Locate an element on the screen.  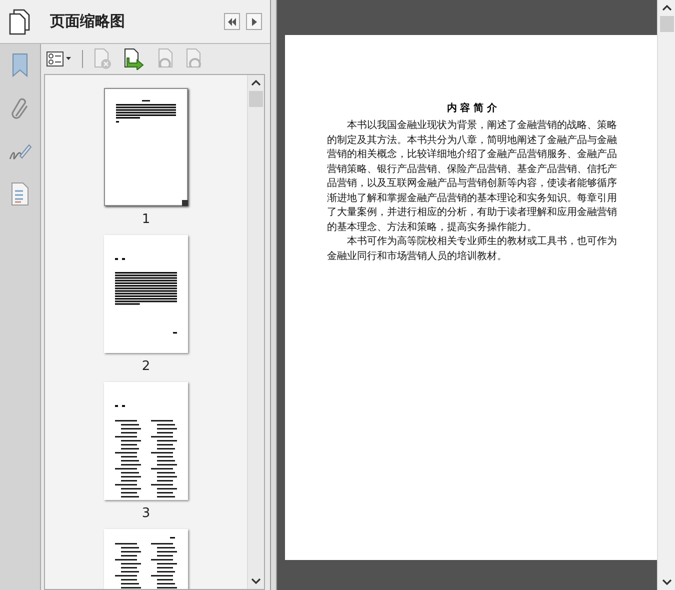
options-menu-button is located at coordinates (59, 59).